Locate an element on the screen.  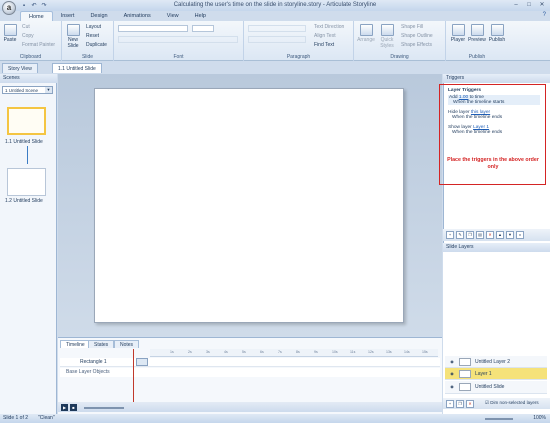
player-button: Player is located at coordinates (458, 33).